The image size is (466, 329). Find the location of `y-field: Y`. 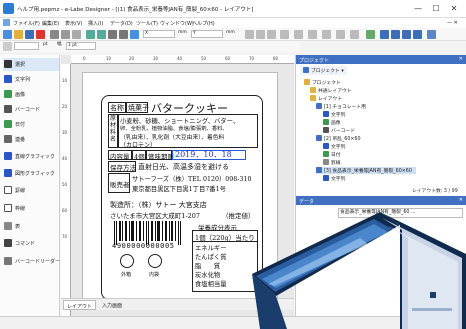

y-field: Y is located at coordinates (207, 34).